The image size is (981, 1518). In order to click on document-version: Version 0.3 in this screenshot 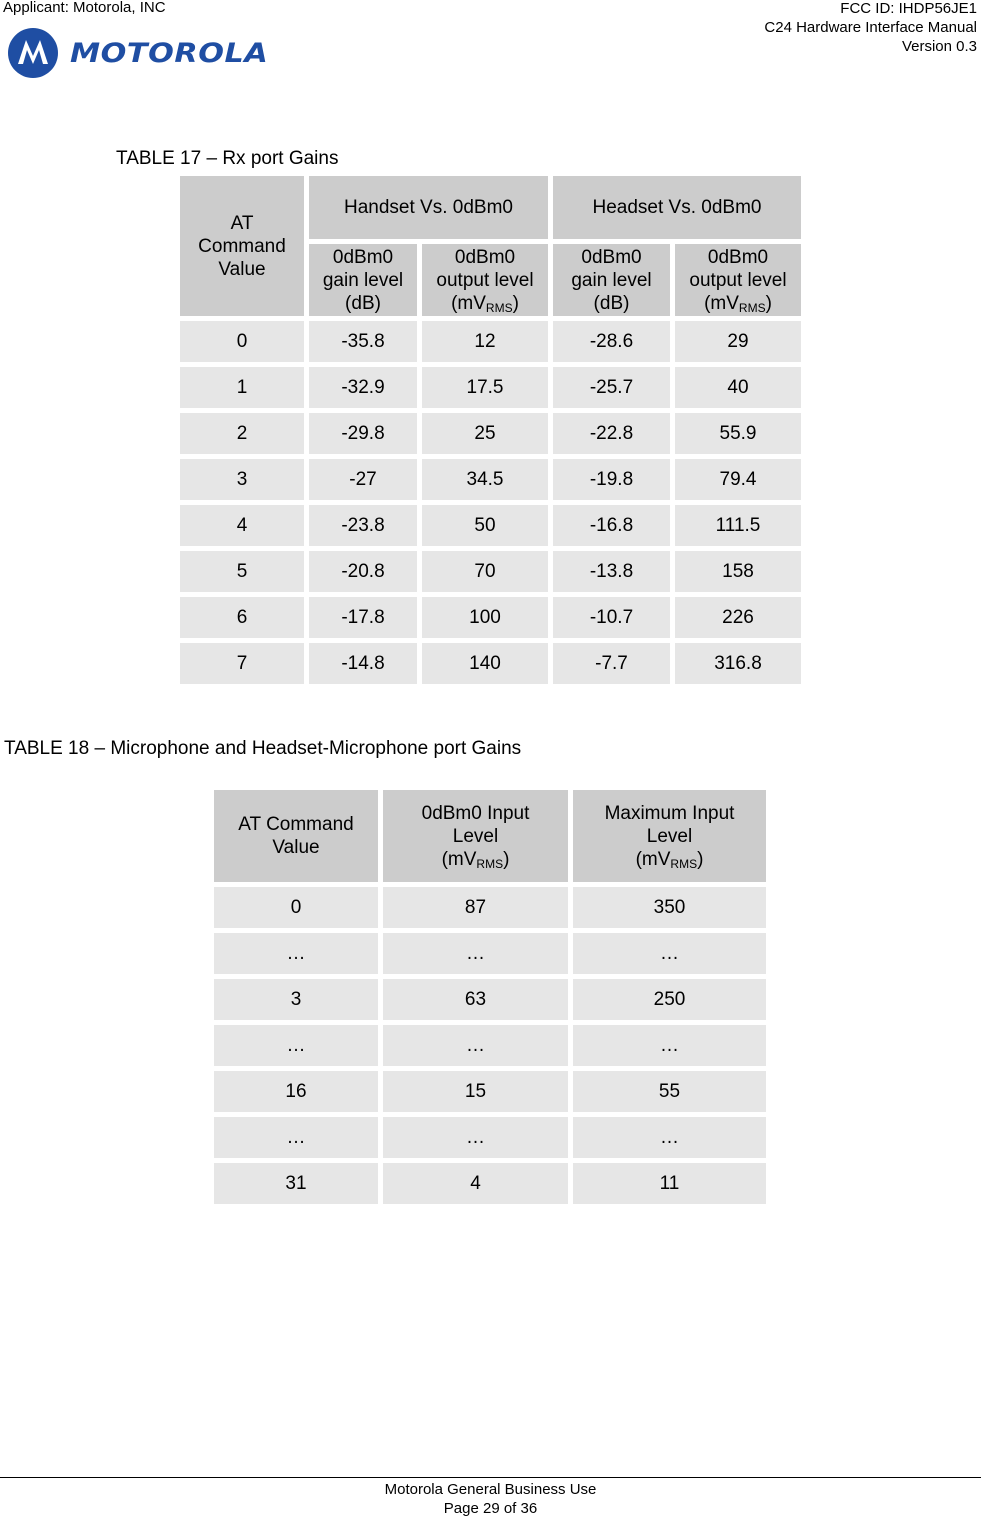, I will do `click(939, 46)`.